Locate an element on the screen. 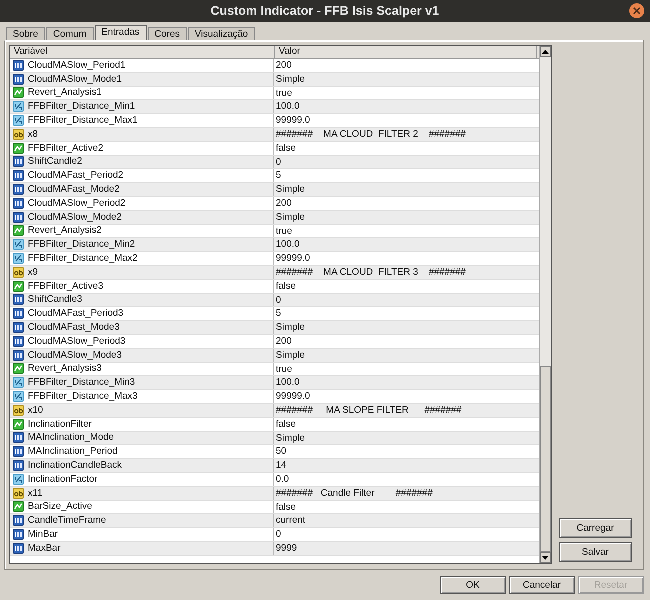  table-cell: CloudMASlow_Period3 is located at coordinates (142, 341).